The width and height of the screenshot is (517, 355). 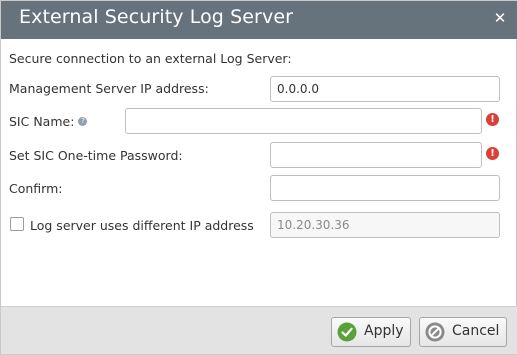 What do you see at coordinates (17, 224) in the screenshot?
I see `diff-ip-checkbox` at bounding box center [17, 224].